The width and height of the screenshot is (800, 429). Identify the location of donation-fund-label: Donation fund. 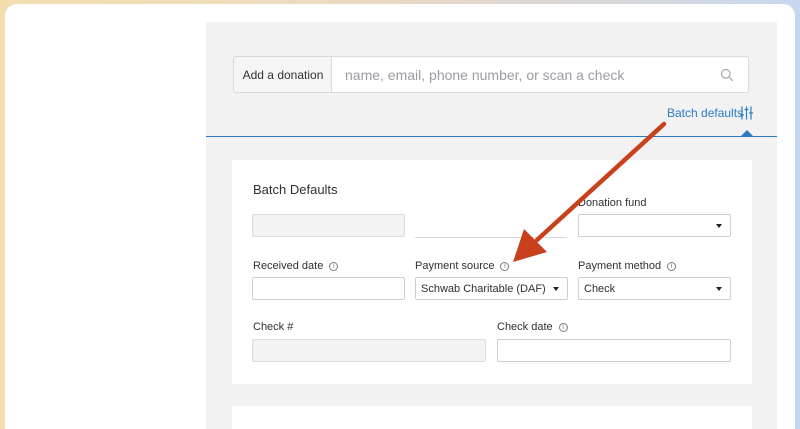
(612, 203).